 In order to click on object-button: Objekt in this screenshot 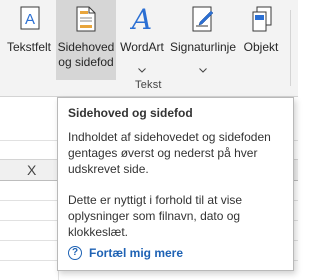, I will do `click(261, 40)`.